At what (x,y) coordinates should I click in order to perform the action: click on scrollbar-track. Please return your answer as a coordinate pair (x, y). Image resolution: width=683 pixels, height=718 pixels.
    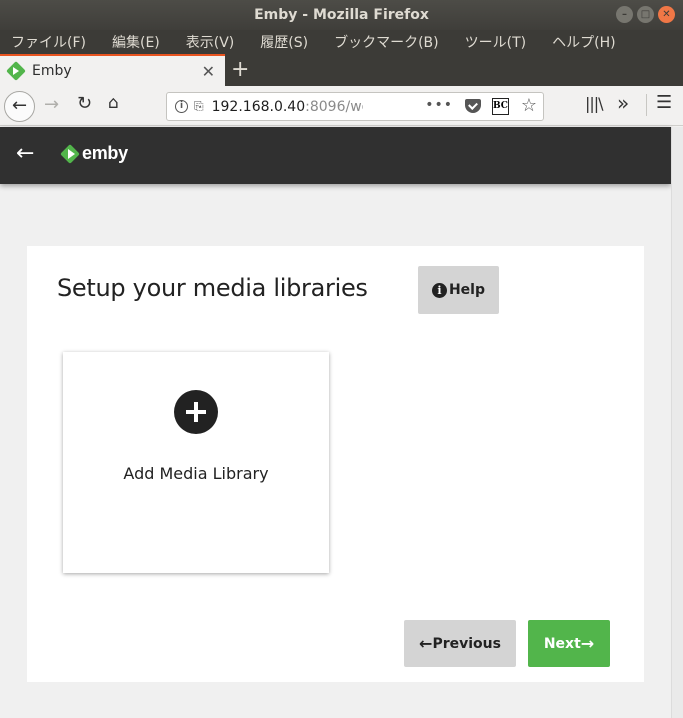
    Looking at the image, I should click on (677, 422).